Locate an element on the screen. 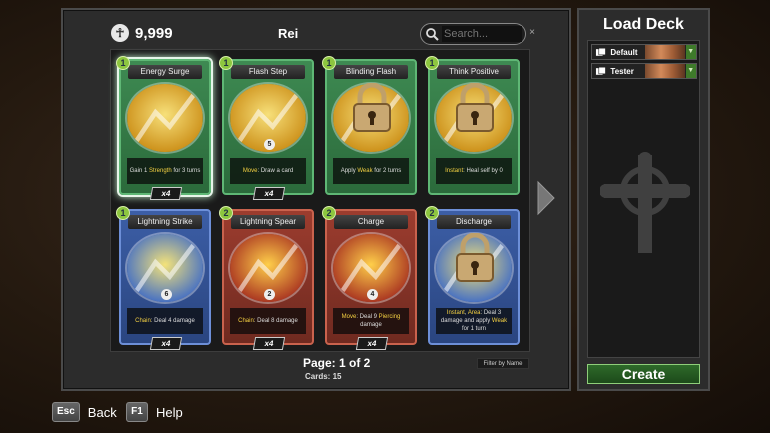  card-blinding-flash: 1 Blinding Flash Apply Weak for 2 turns is located at coordinates (369, 125).